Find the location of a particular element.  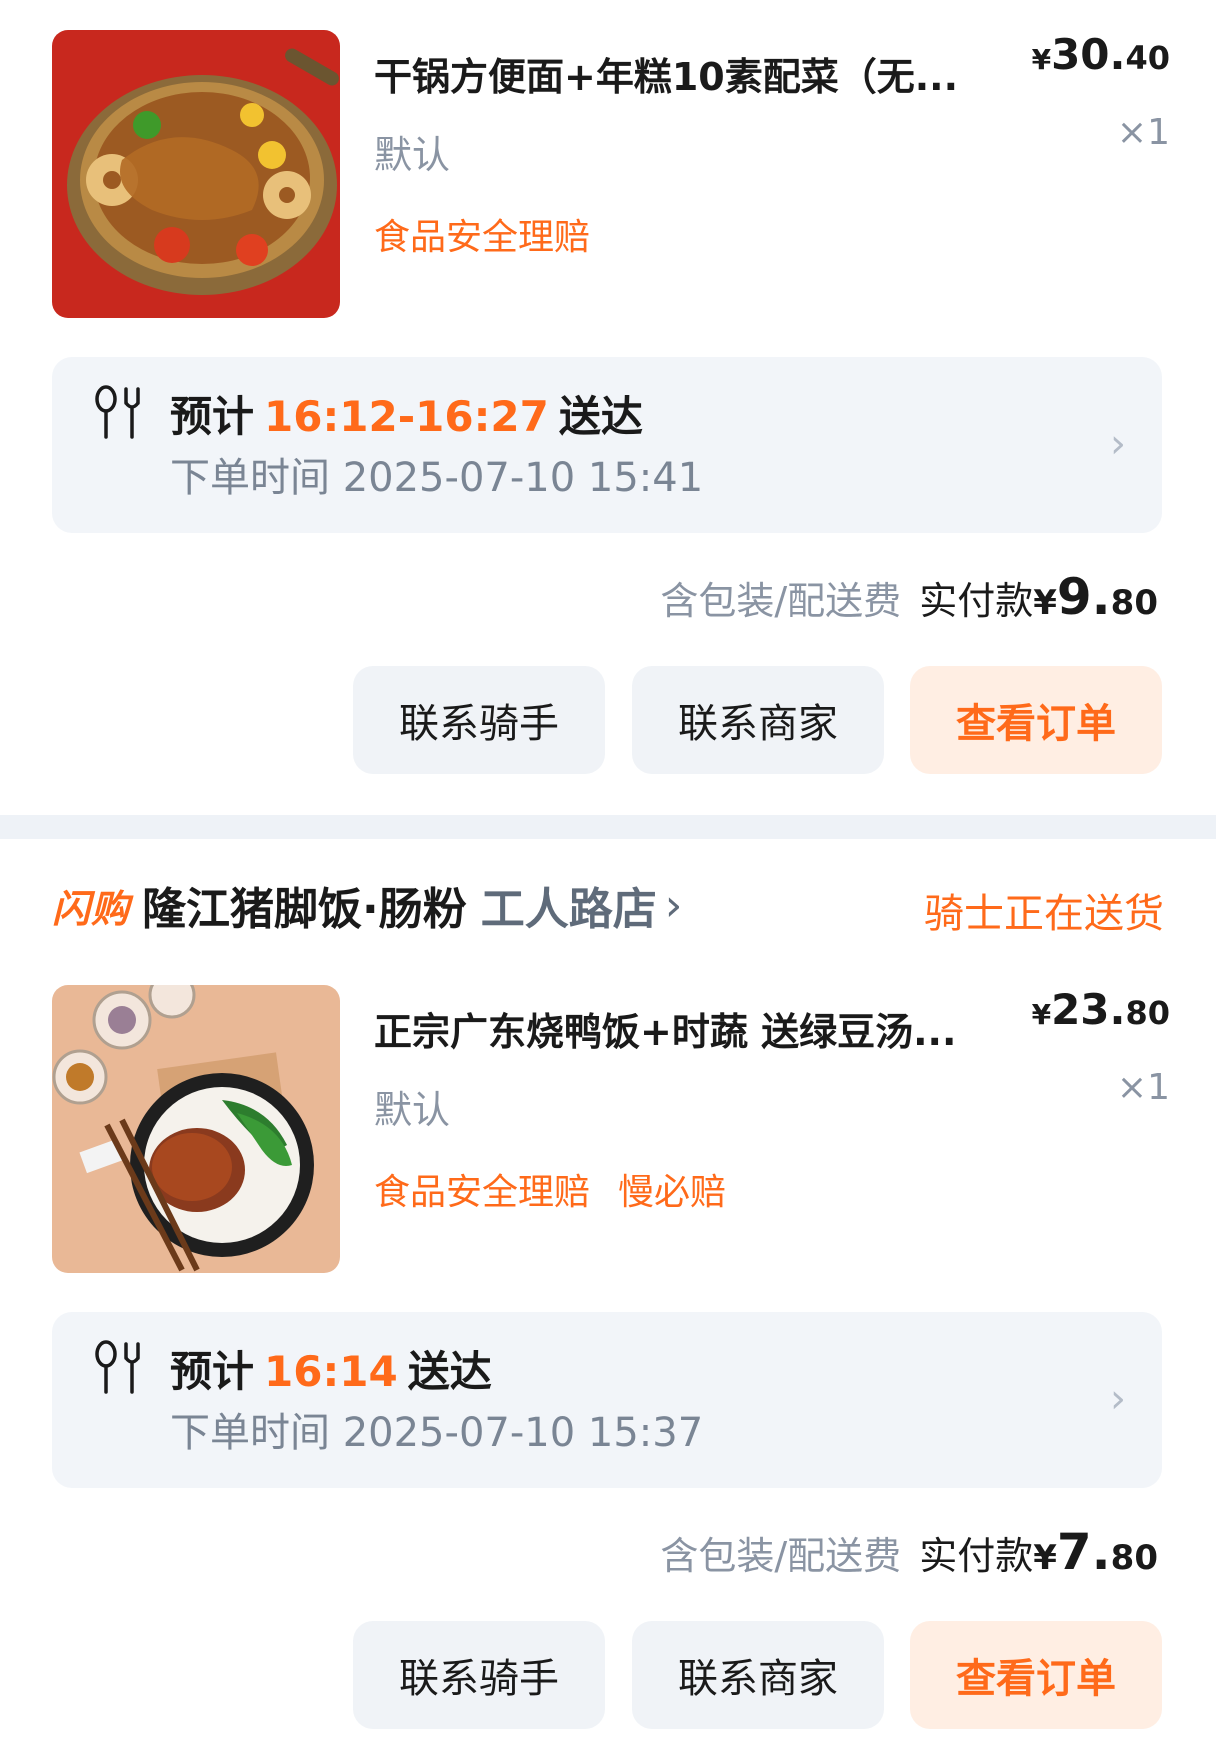

item-price: ¥30.40 is located at coordinates (1101, 54).